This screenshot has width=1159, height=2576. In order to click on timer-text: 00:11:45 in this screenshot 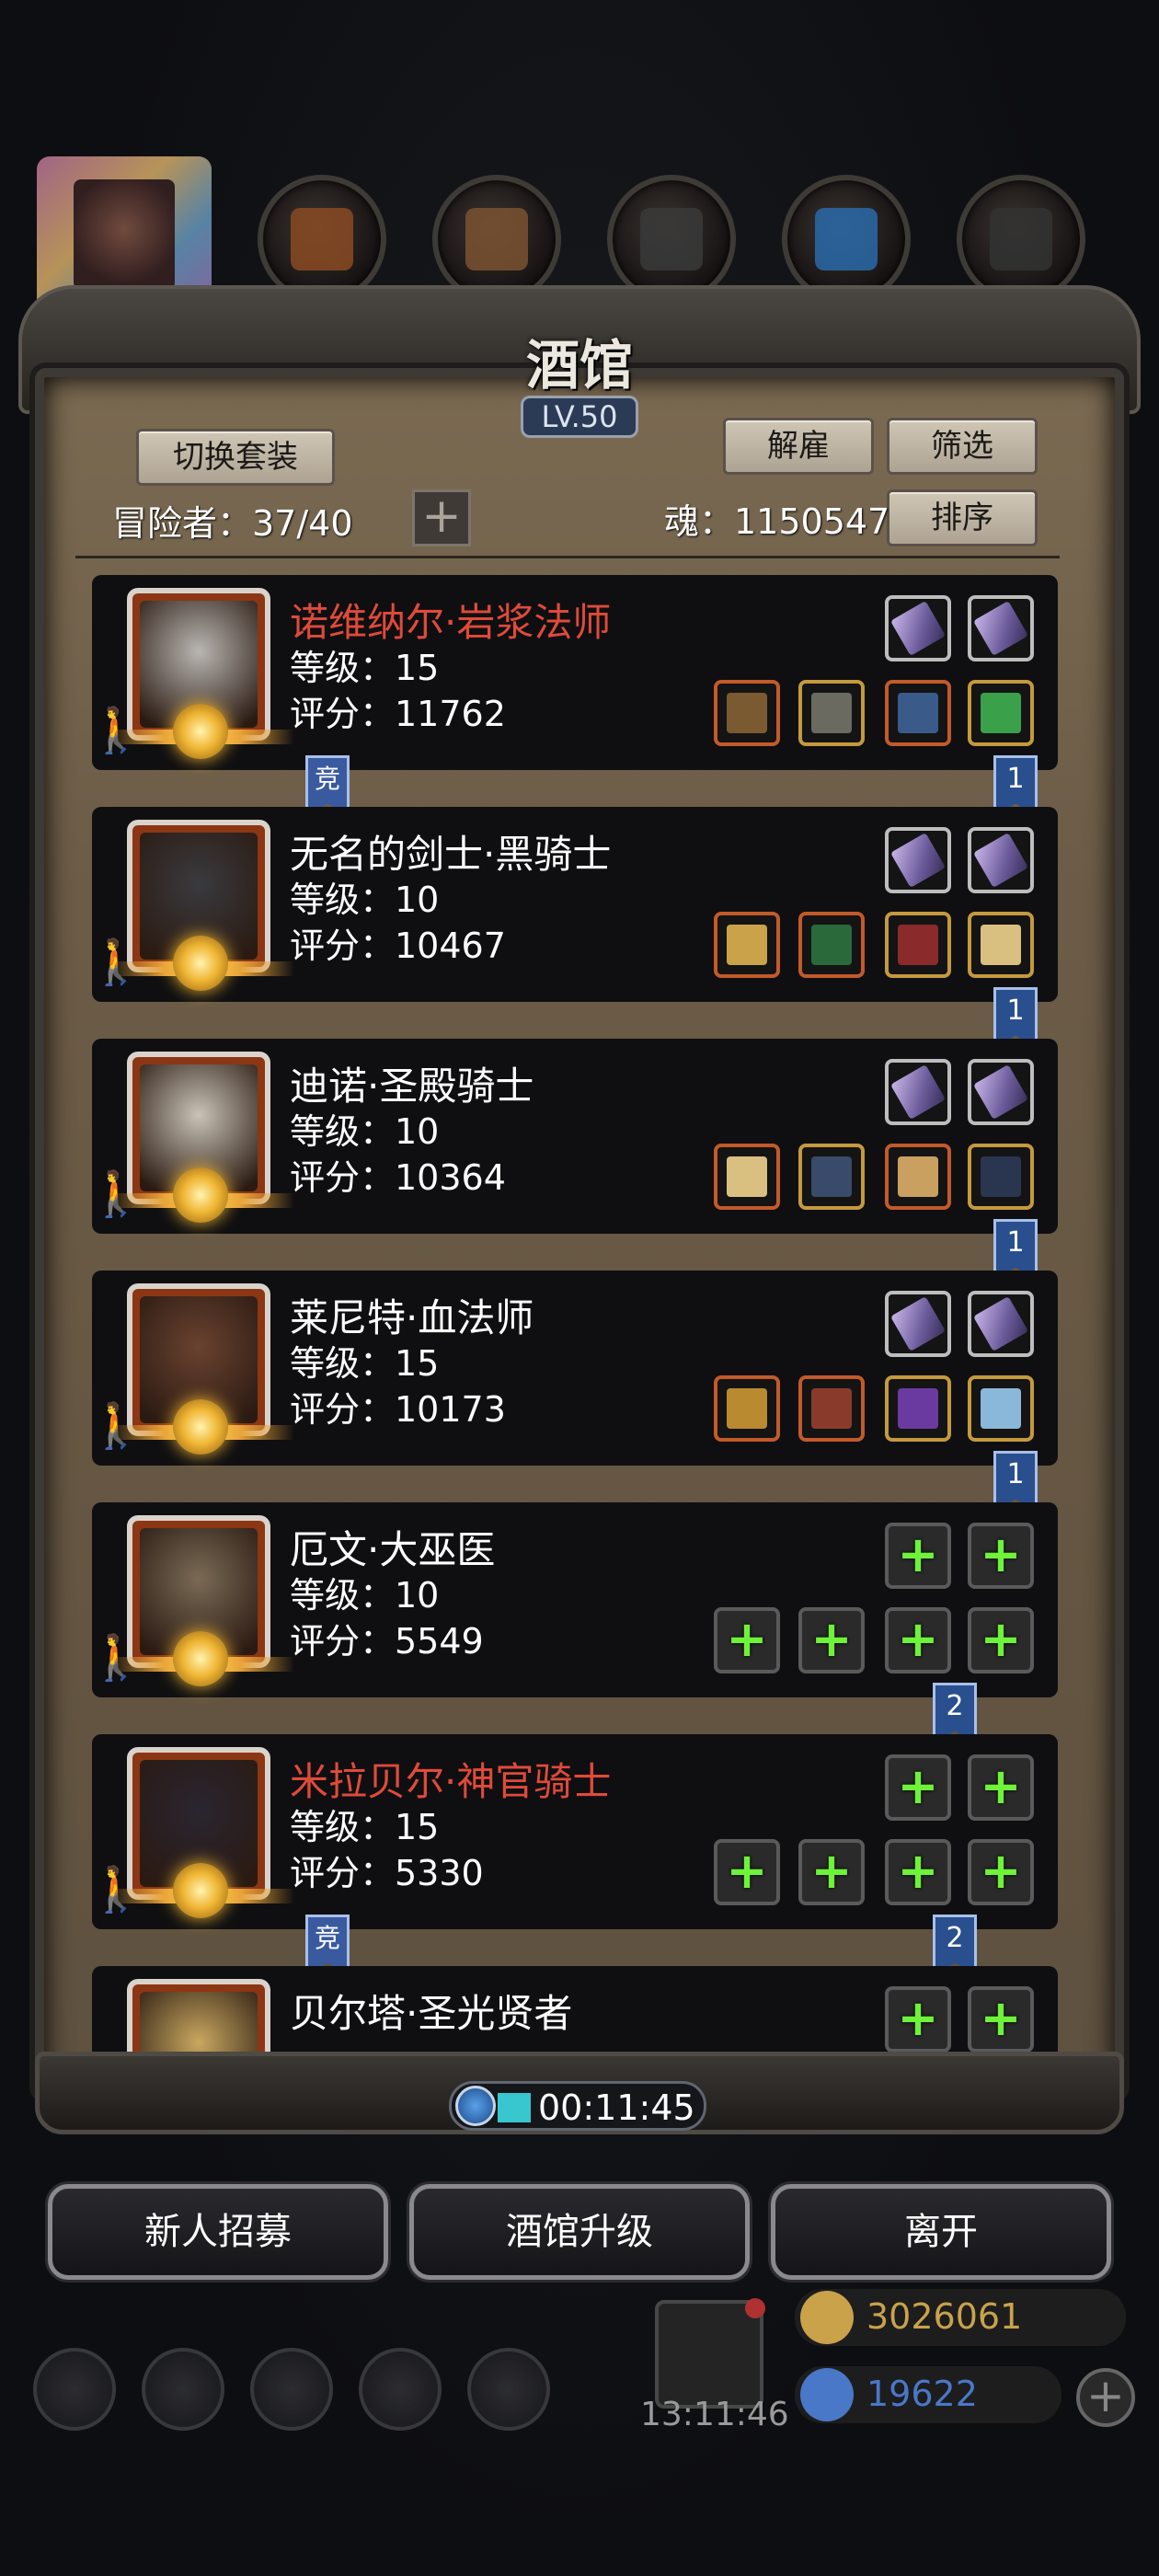, I will do `click(616, 2107)`.